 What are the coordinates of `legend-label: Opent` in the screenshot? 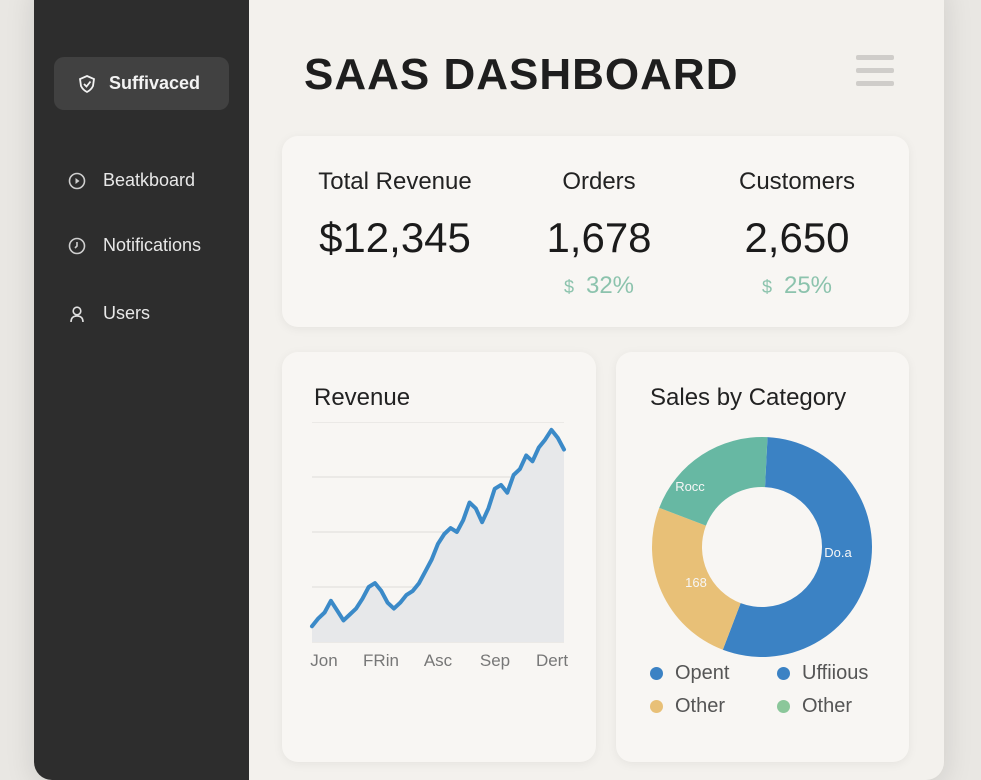 It's located at (702, 673).